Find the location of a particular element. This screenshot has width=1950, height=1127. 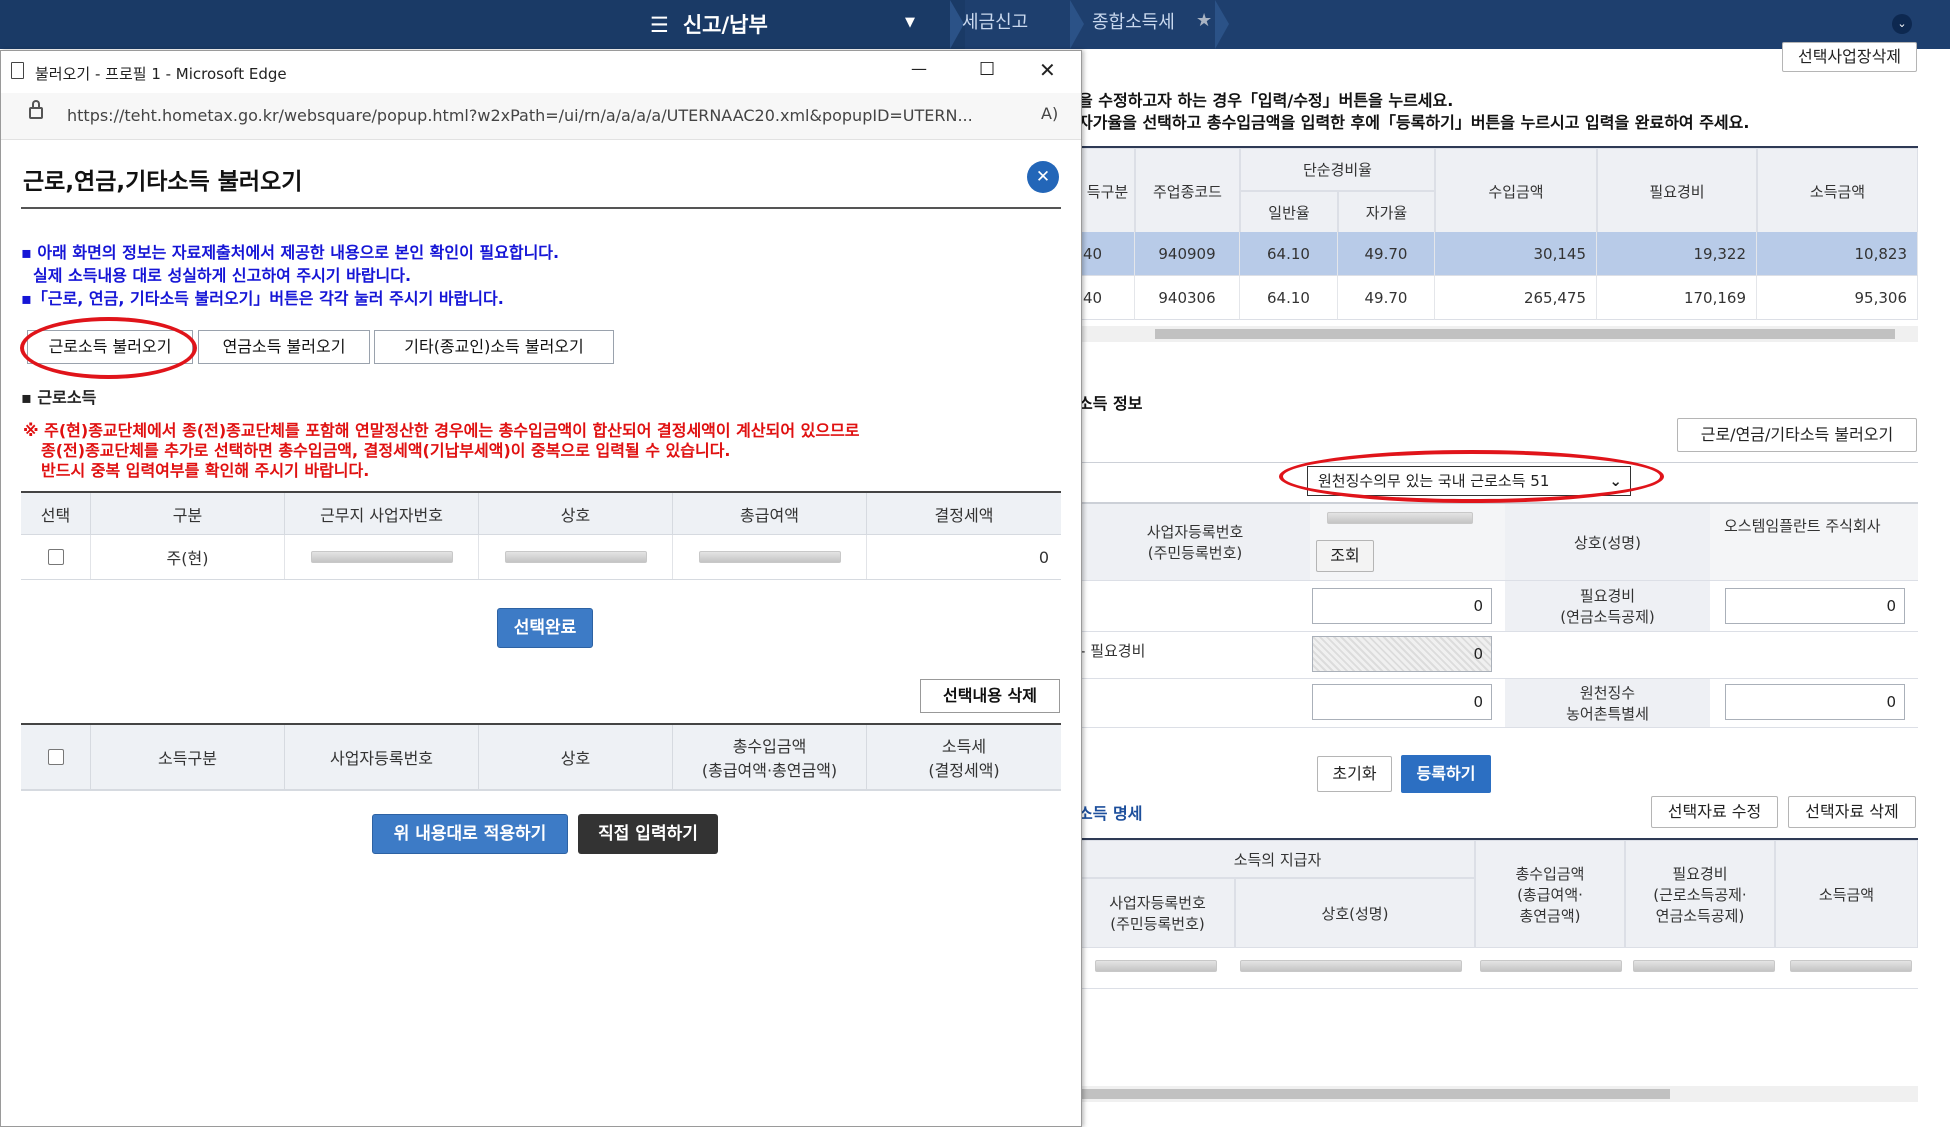

row-company-cell is located at coordinates (576, 557).